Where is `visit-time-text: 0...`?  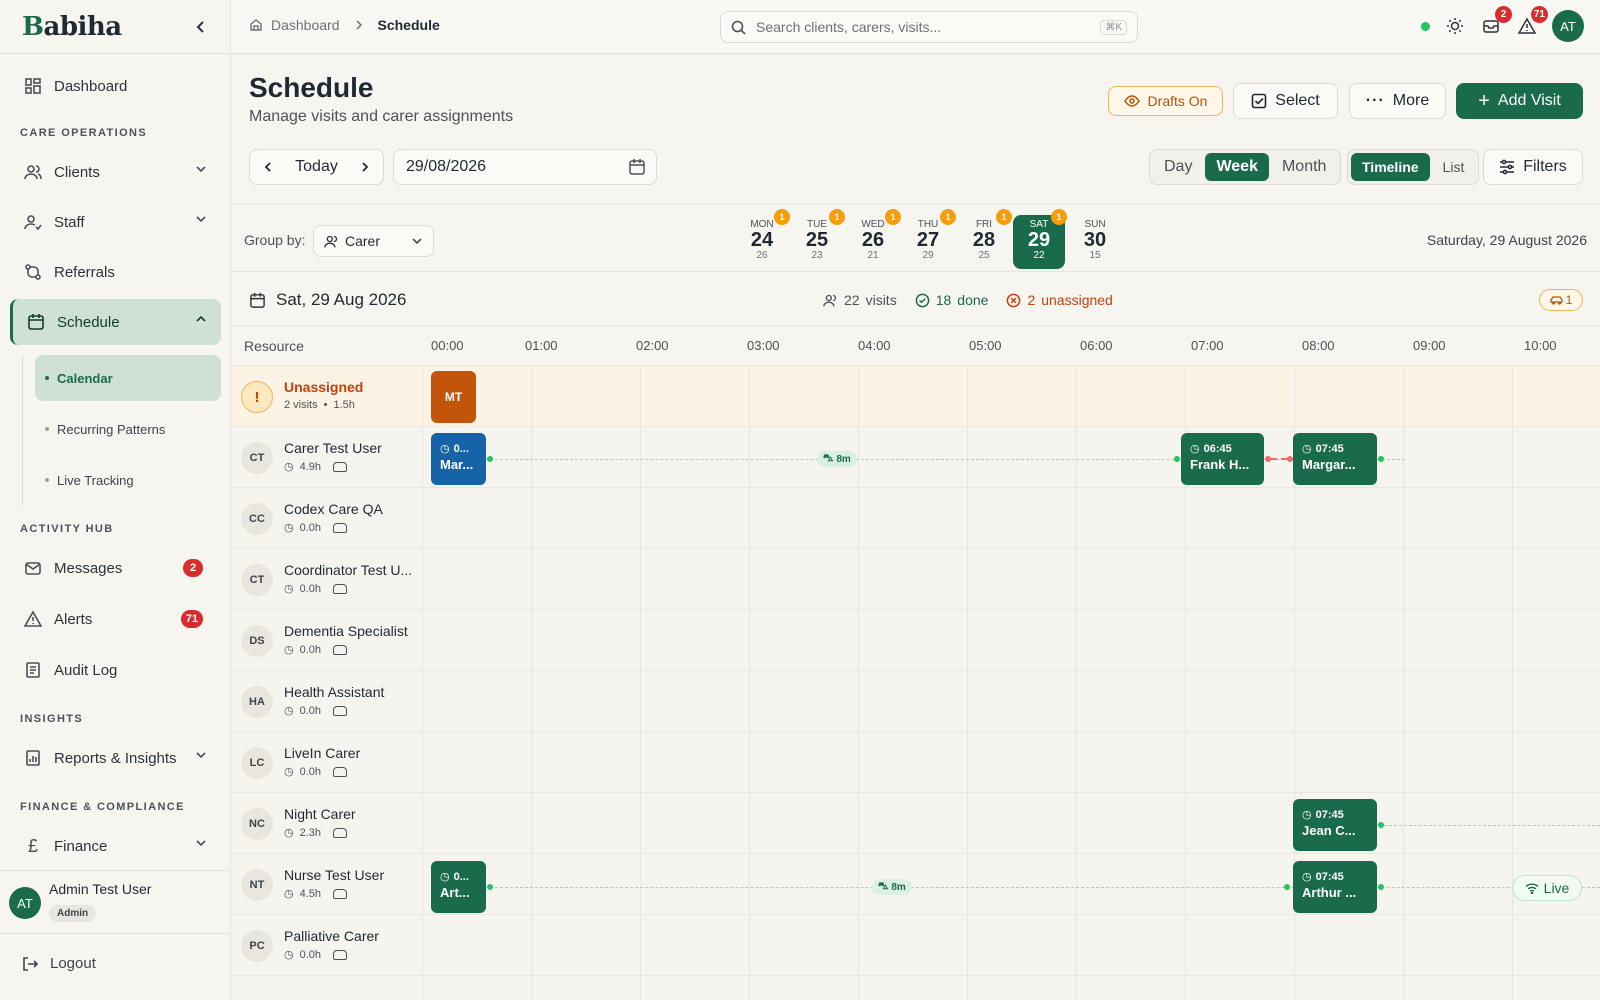 visit-time-text: 0... is located at coordinates (461, 877).